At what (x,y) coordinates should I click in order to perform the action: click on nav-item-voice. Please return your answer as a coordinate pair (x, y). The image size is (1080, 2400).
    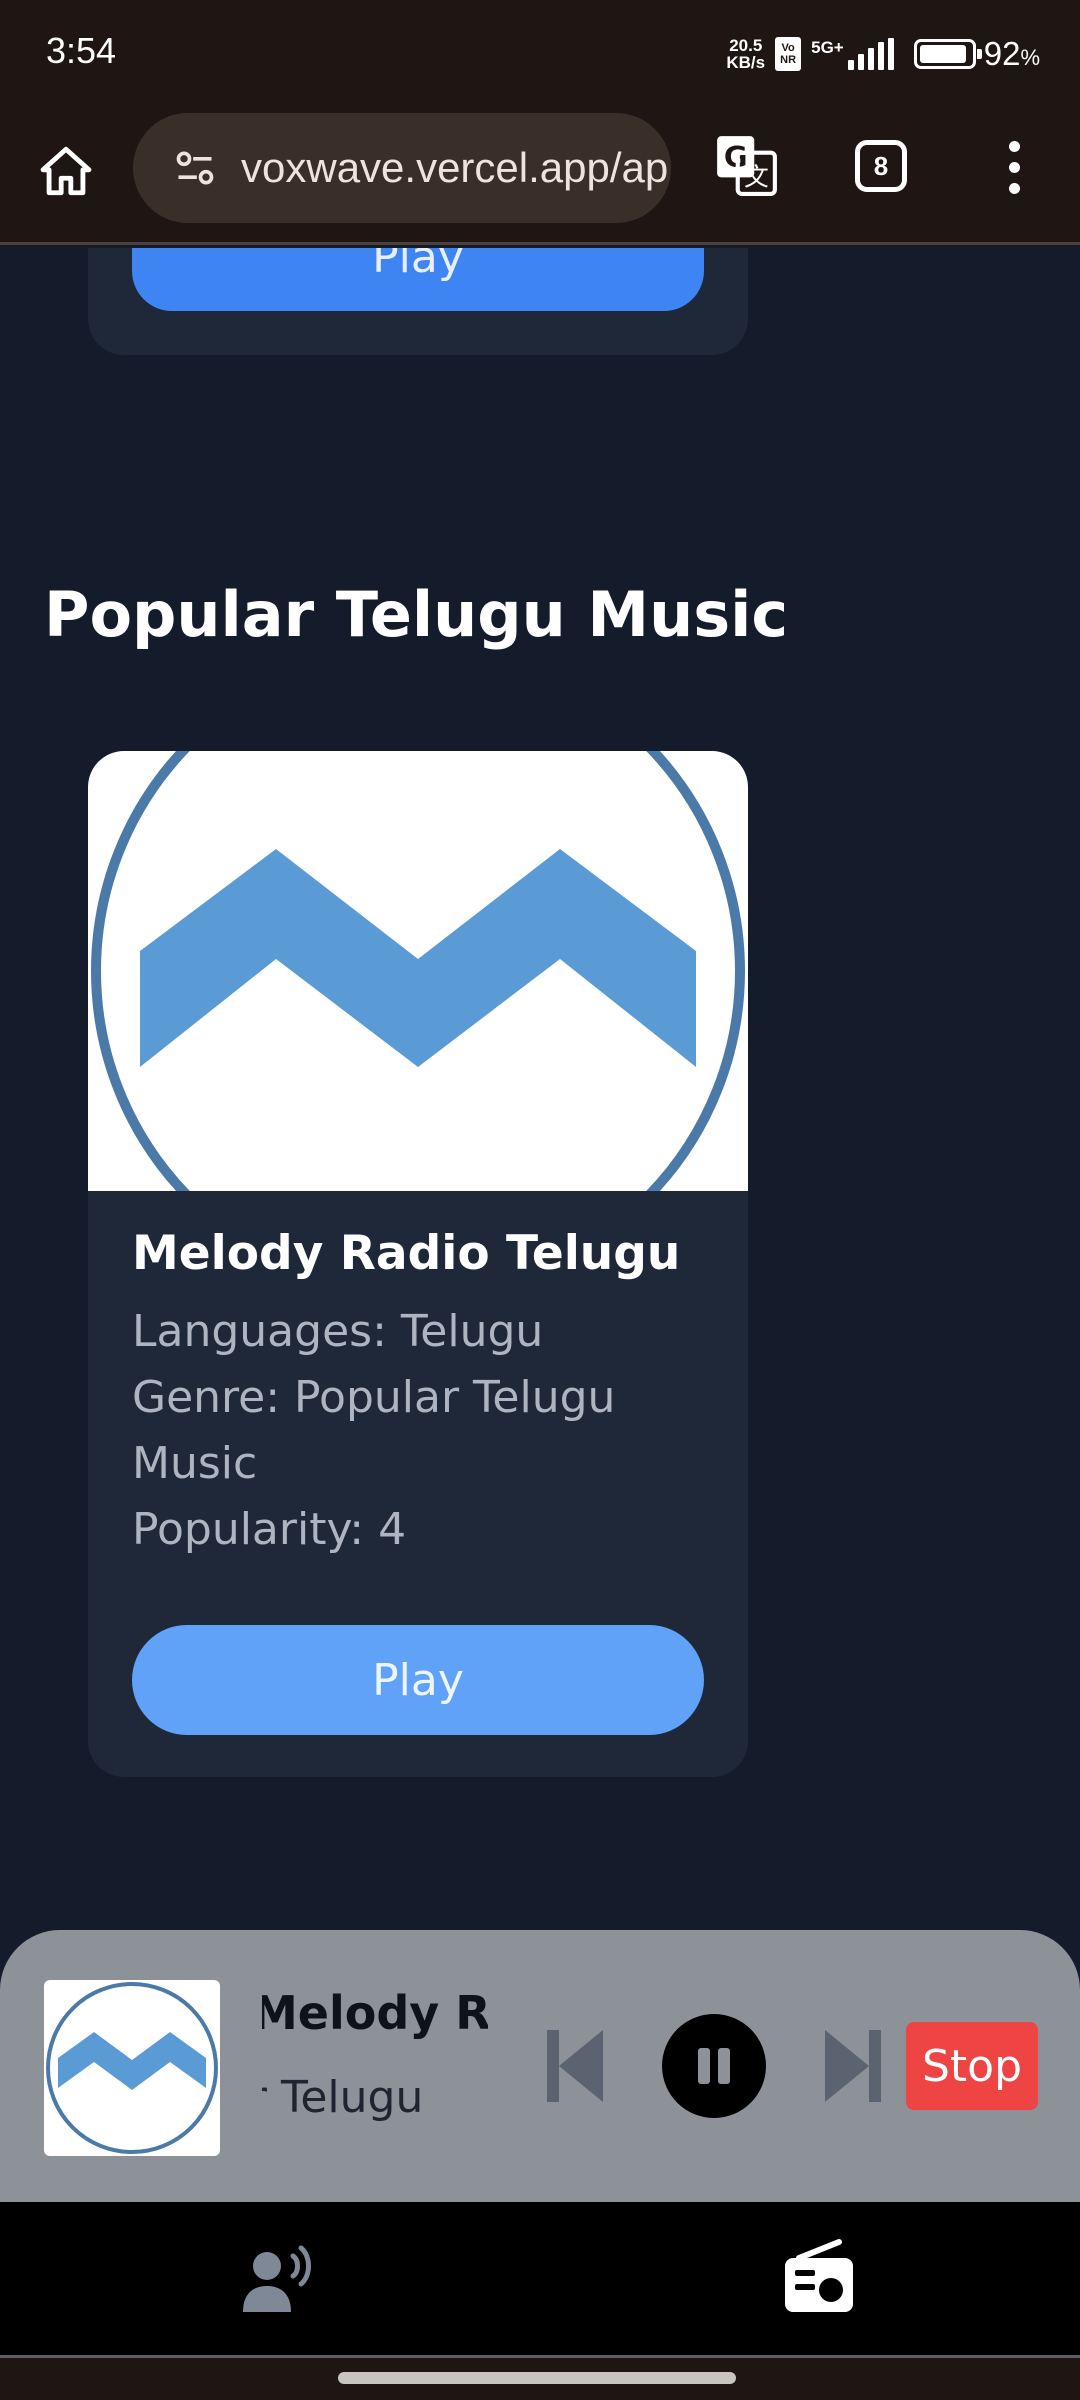
    Looking at the image, I should click on (279, 2278).